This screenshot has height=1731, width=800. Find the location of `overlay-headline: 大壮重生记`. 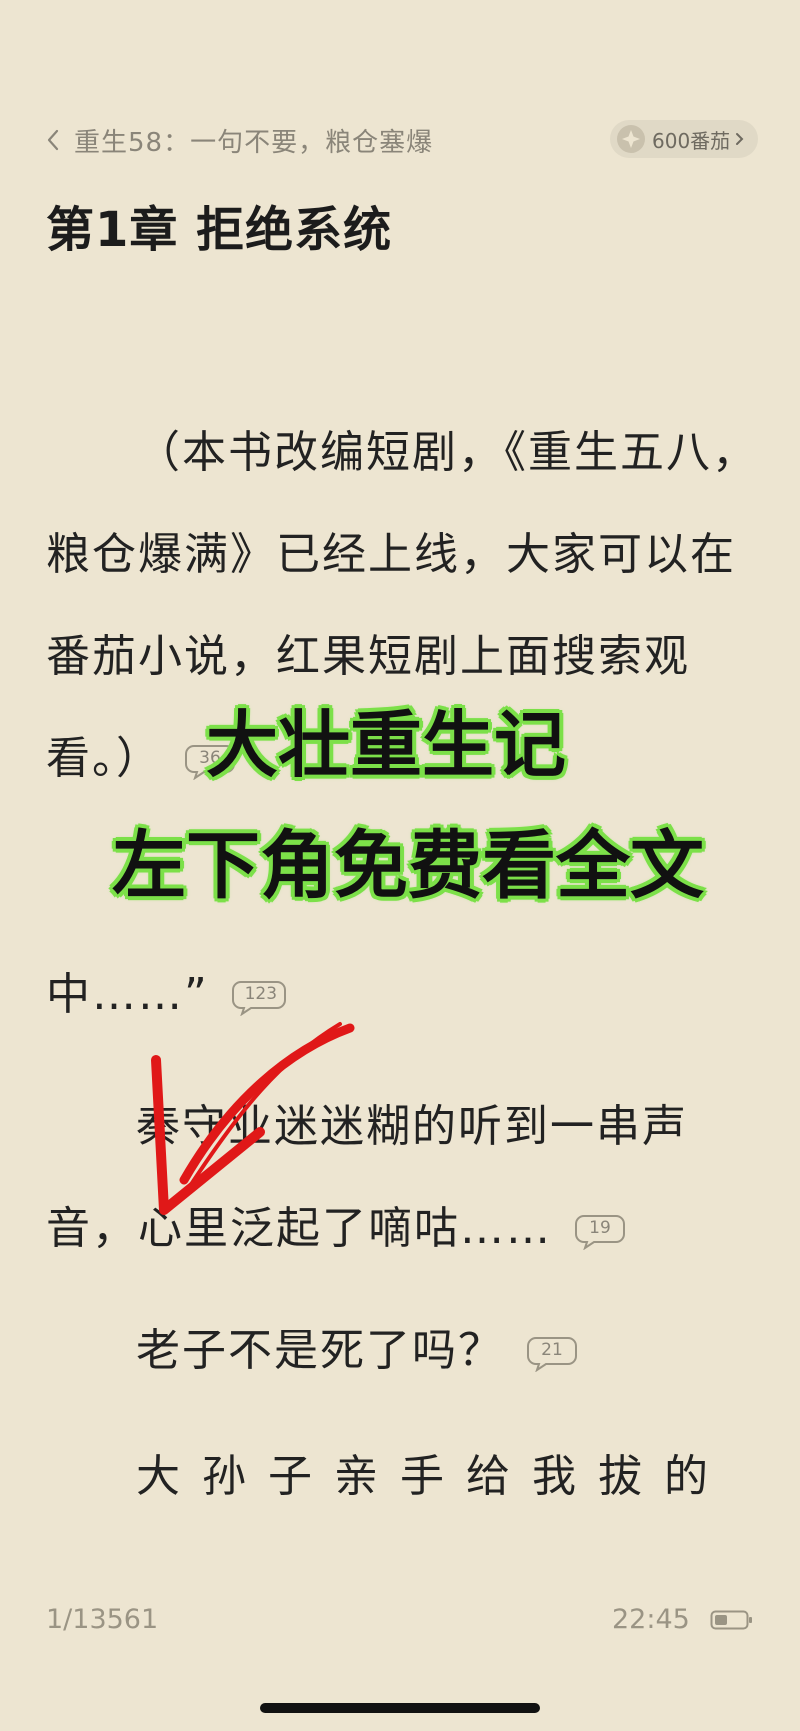

overlay-headline: 大壮重生记 is located at coordinates (386, 745).